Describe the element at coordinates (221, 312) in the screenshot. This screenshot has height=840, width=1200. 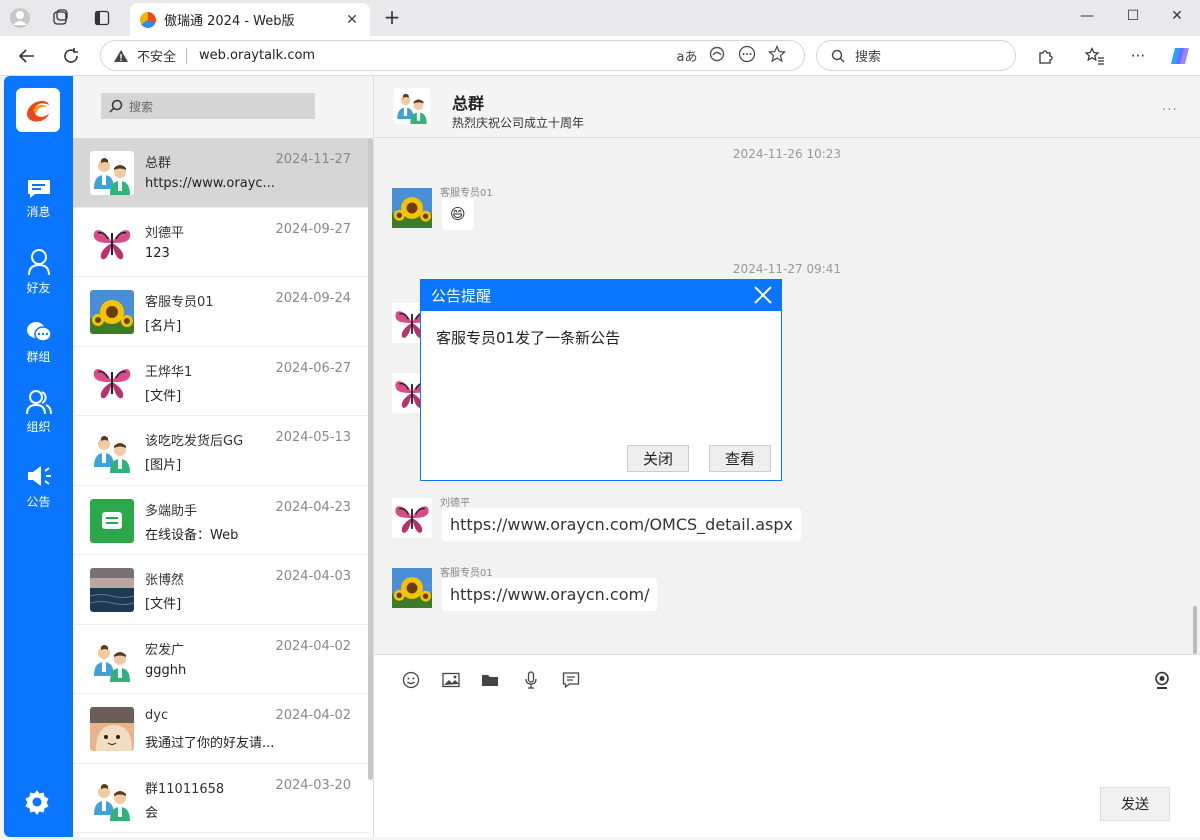
I see `conversation-item: 客服专员01 2024-09-24 [名片]` at that location.